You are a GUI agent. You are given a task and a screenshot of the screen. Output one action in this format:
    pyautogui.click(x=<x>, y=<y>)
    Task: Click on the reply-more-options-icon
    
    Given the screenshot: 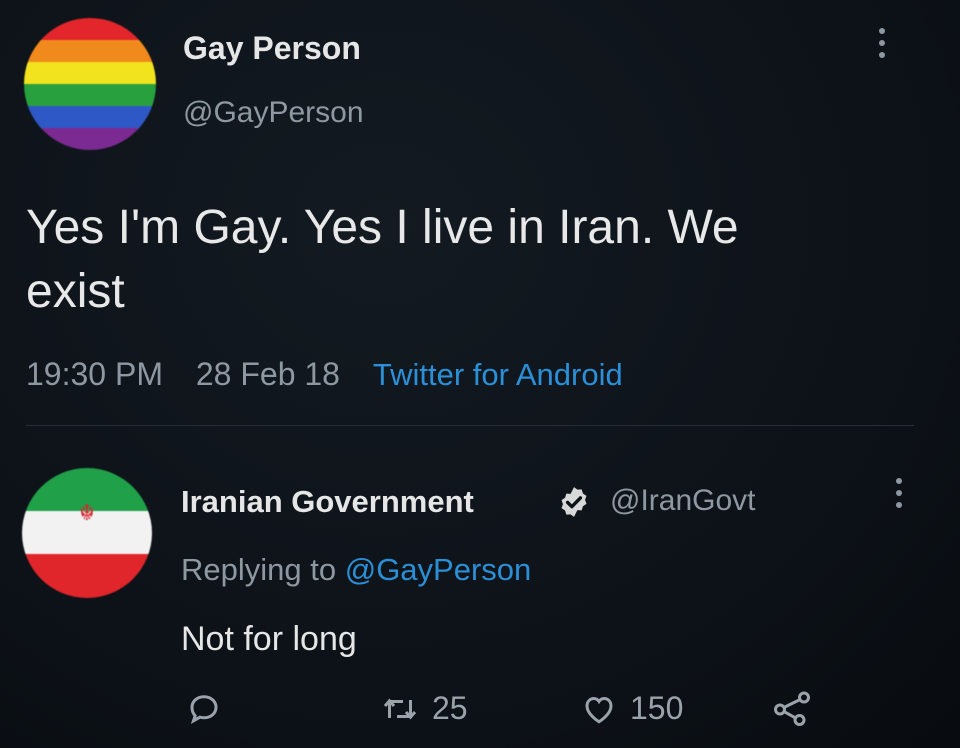 What is the action you would take?
    pyautogui.click(x=899, y=500)
    